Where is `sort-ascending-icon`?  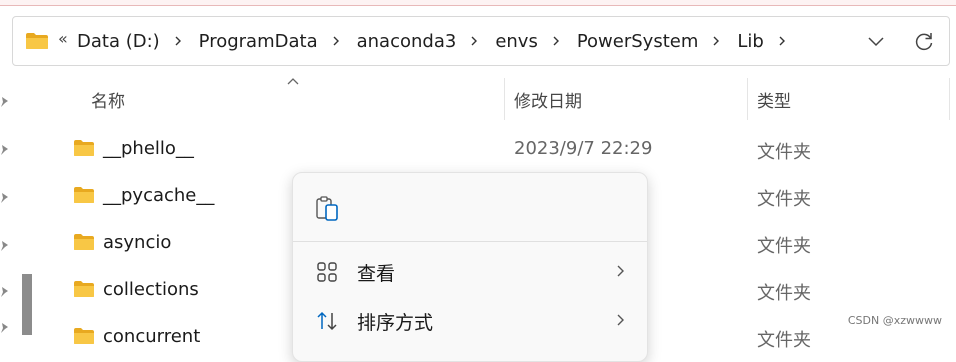 sort-ascending-icon is located at coordinates (293, 81).